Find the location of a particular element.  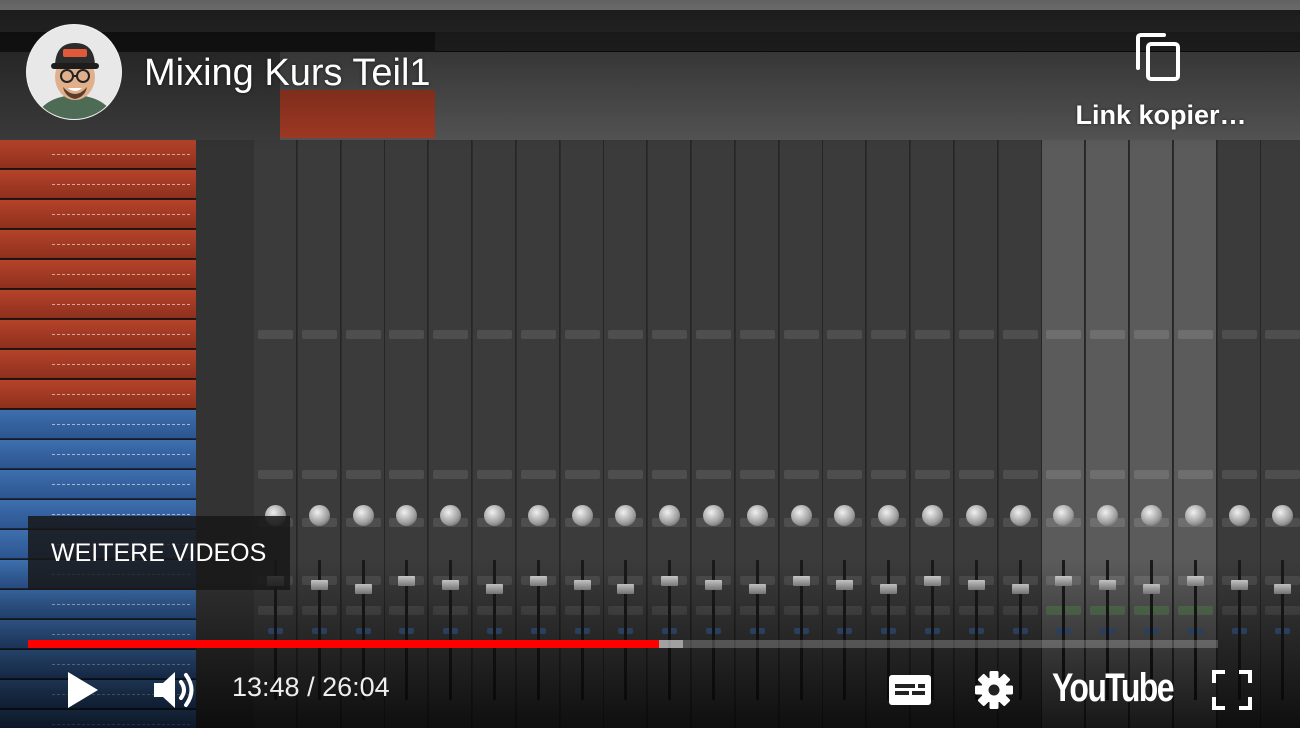

youtube-logo: YouTube is located at coordinates (1114, 690).